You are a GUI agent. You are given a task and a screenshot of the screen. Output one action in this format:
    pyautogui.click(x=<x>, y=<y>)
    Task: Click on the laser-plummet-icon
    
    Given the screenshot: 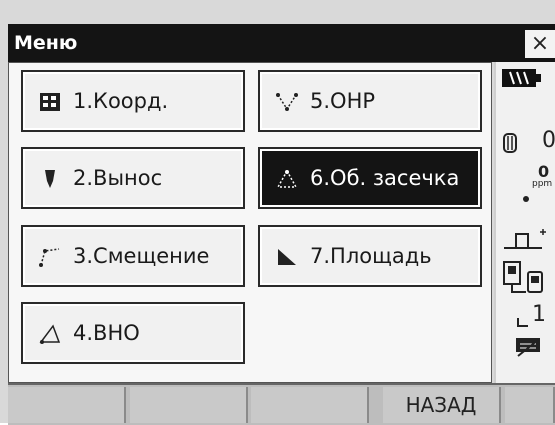 What is the action you would take?
    pyautogui.click(x=525, y=239)
    